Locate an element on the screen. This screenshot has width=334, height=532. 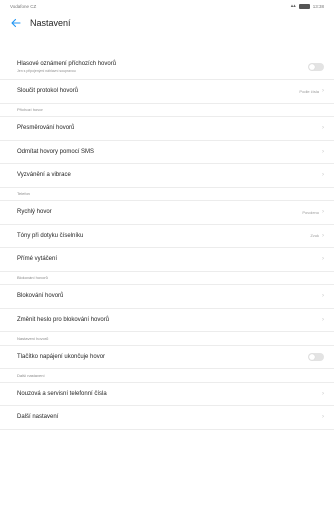
setting-label: Přesměrování hovorů is located at coordinates (46, 128).